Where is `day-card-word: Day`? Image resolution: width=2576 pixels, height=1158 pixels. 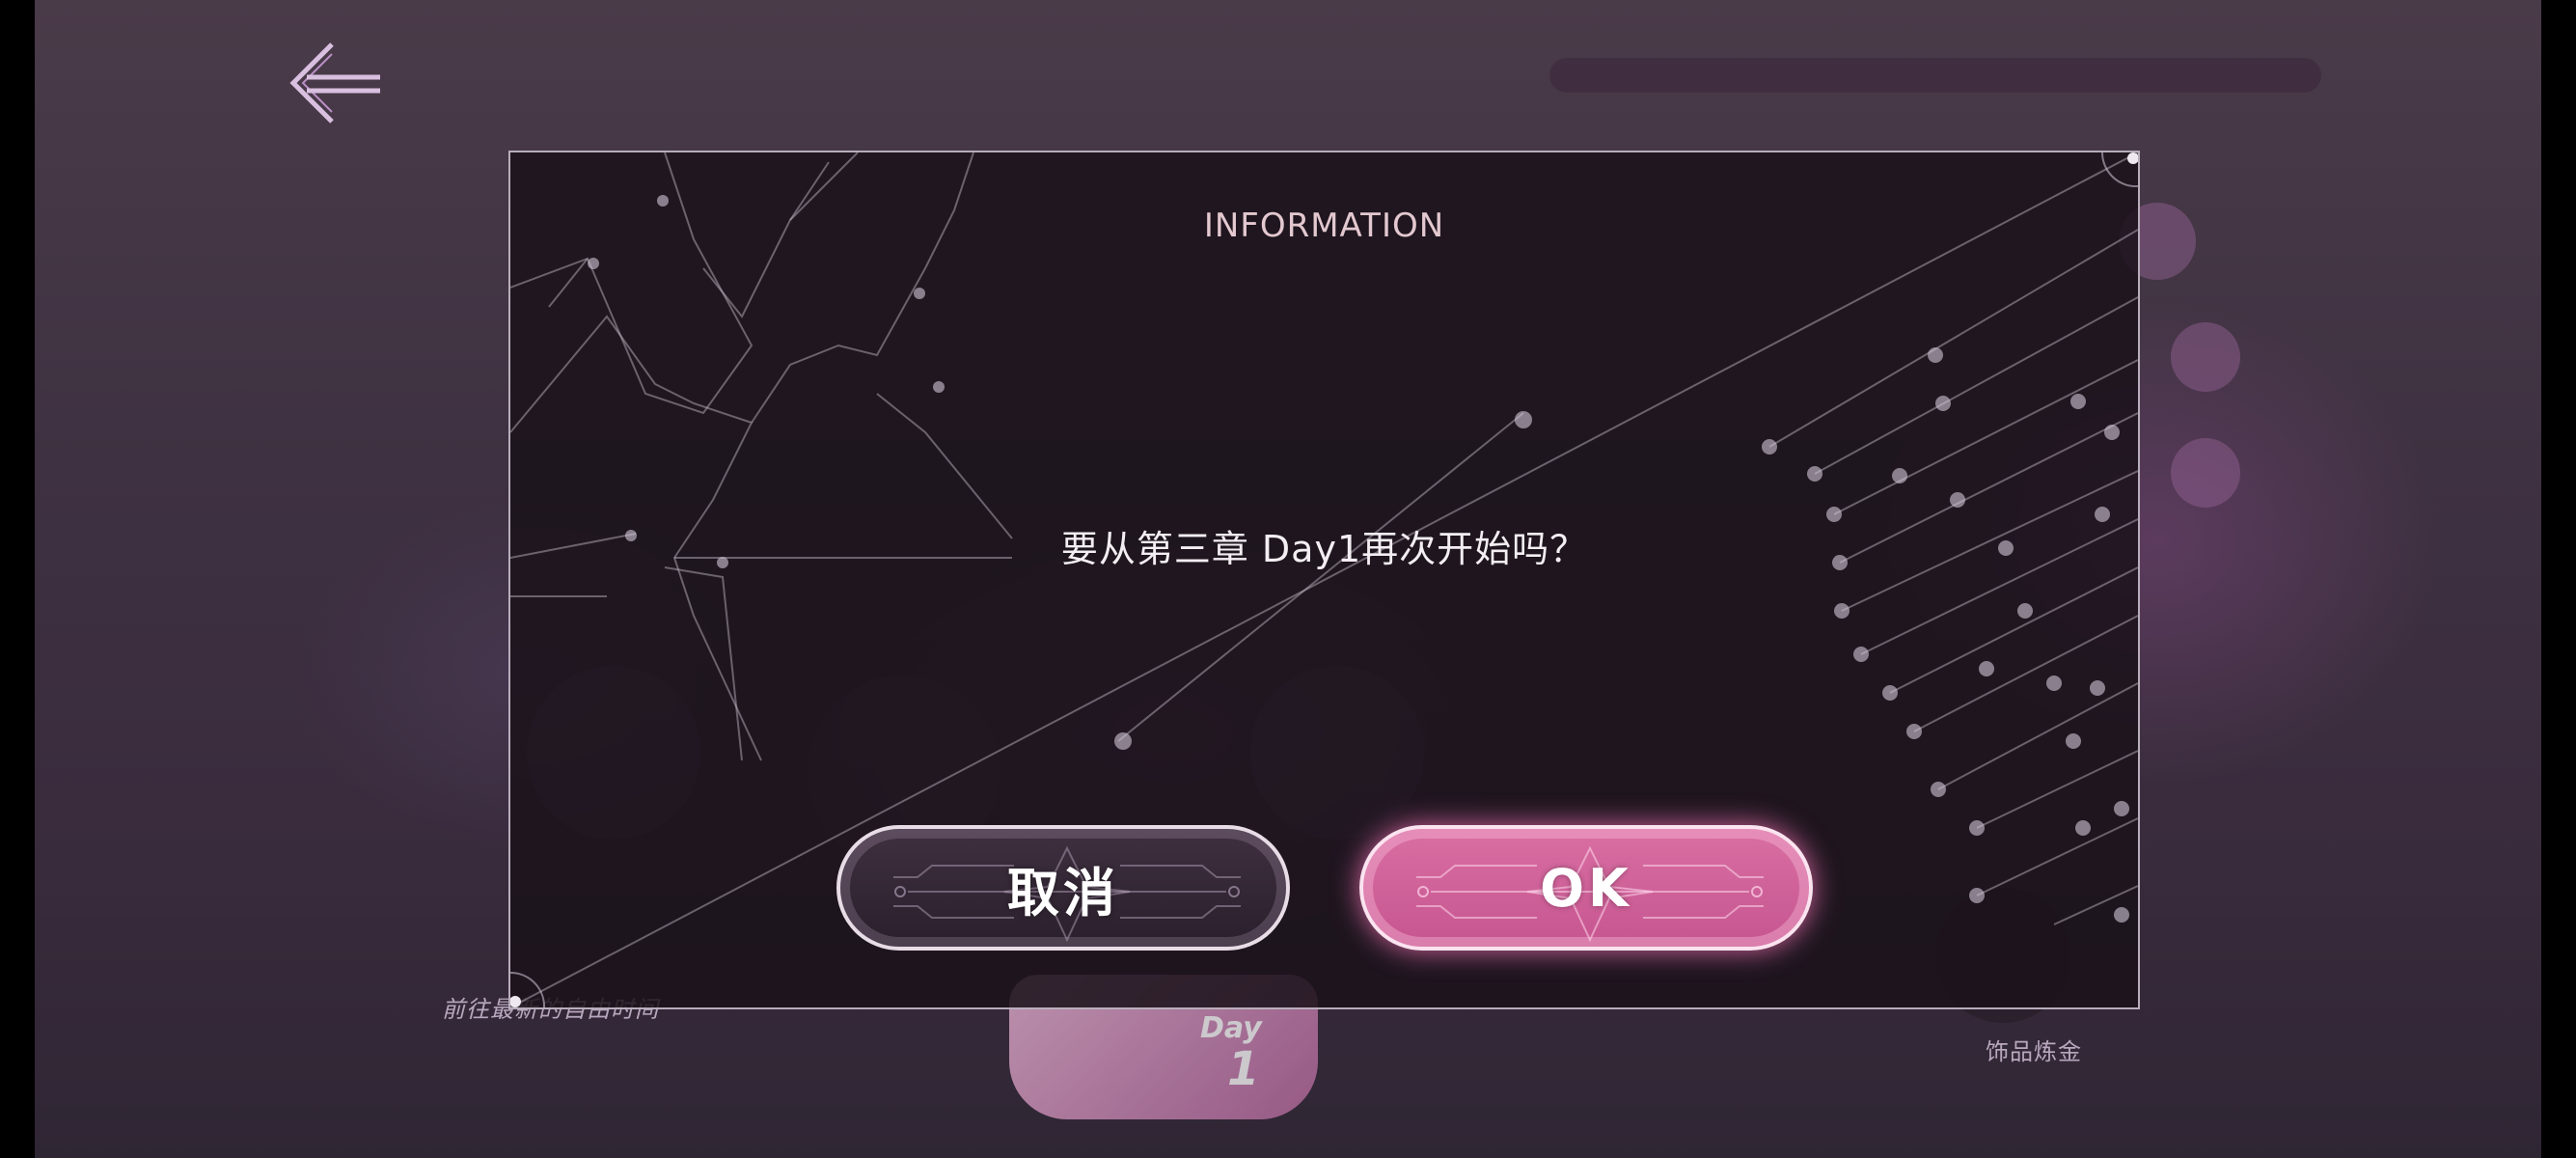 day-card-word: Day is located at coordinates (1231, 1028).